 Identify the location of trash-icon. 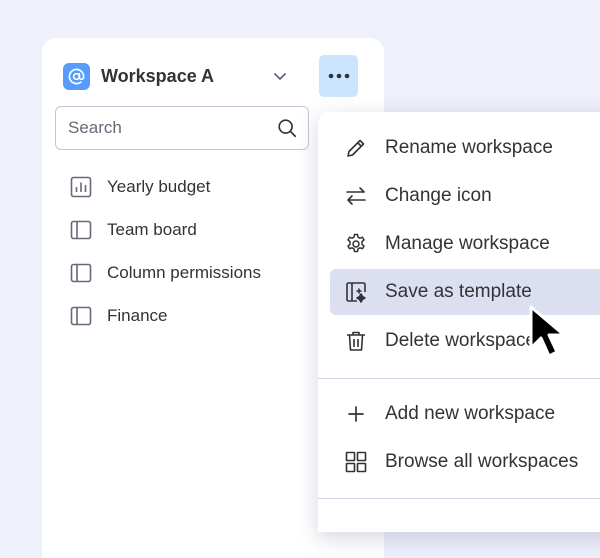
(356, 341).